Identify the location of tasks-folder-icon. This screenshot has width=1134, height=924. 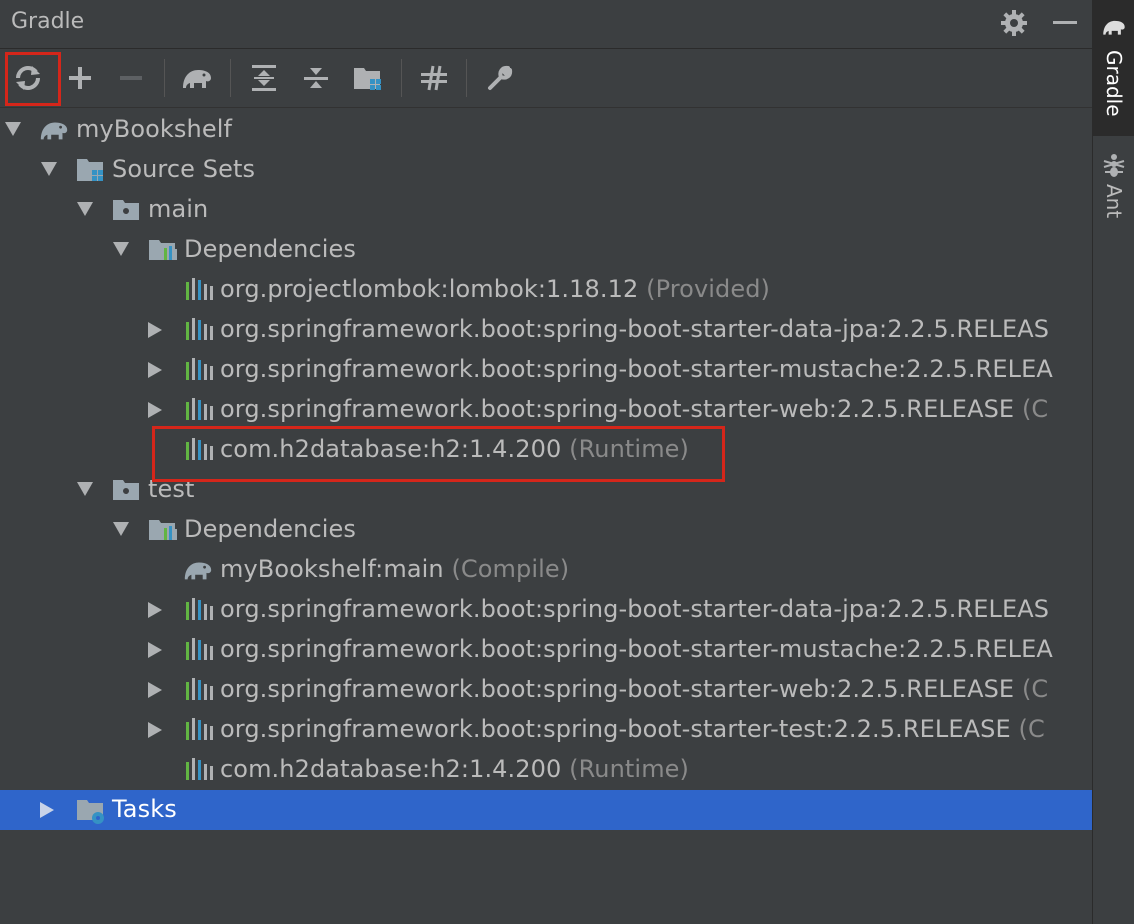
(91, 810).